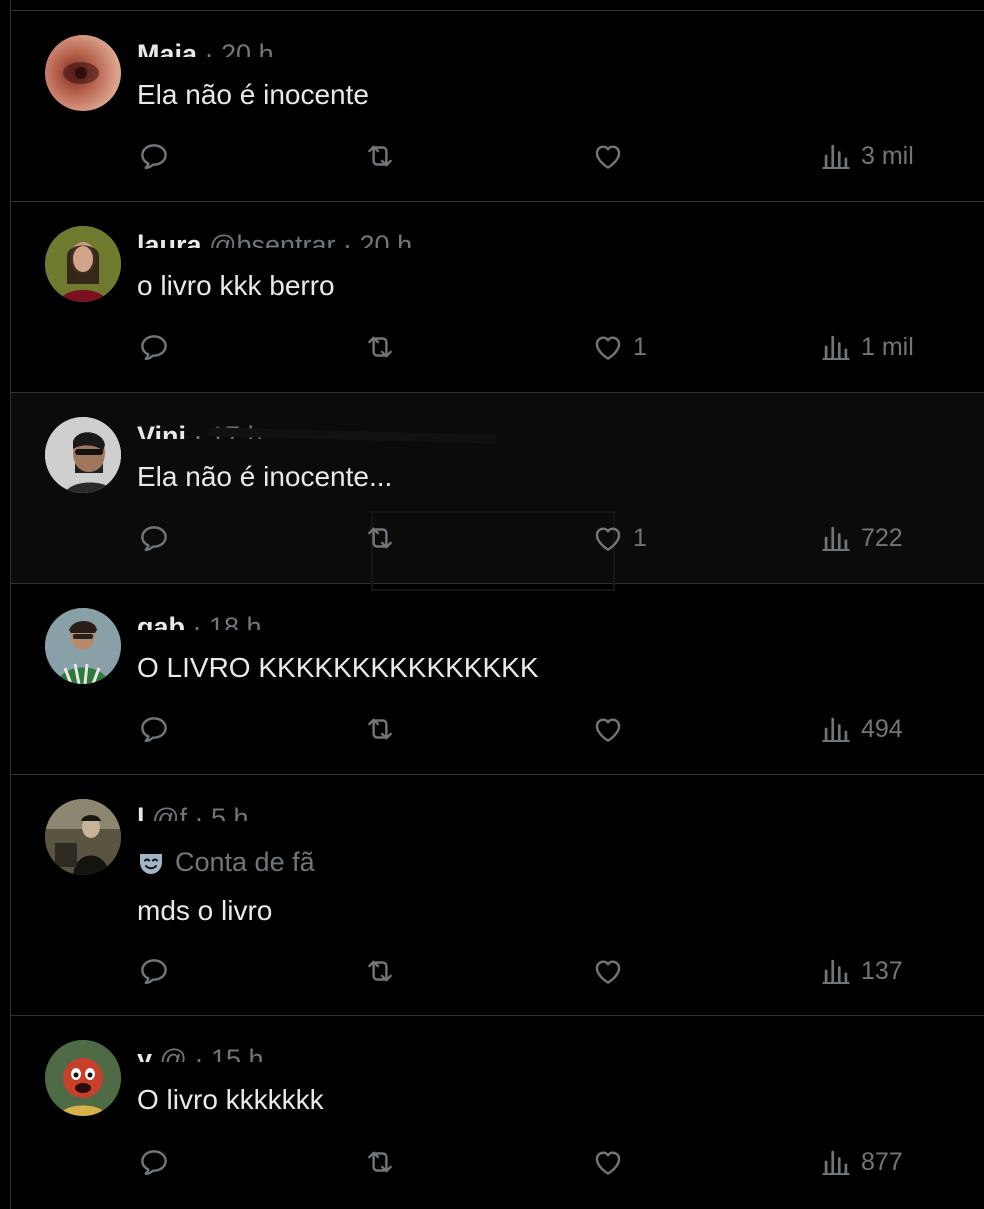 This screenshot has width=984, height=1209. What do you see at coordinates (882, 970) in the screenshot?
I see `views-count: 137` at bounding box center [882, 970].